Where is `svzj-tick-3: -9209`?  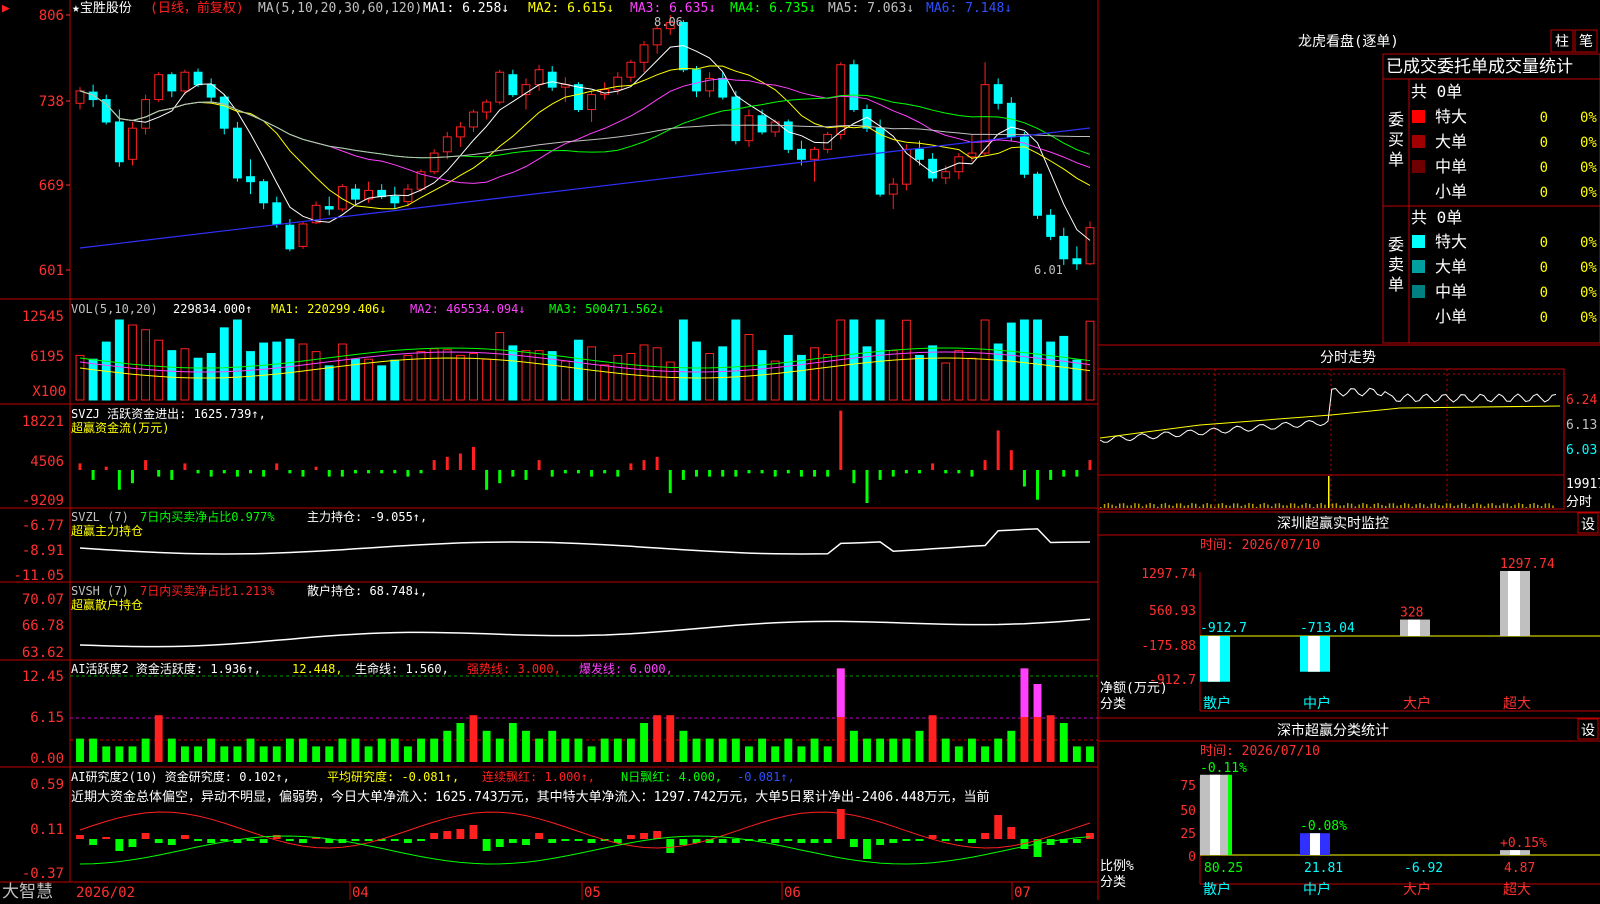
svzj-tick-3: -9209 is located at coordinates (43, 501).